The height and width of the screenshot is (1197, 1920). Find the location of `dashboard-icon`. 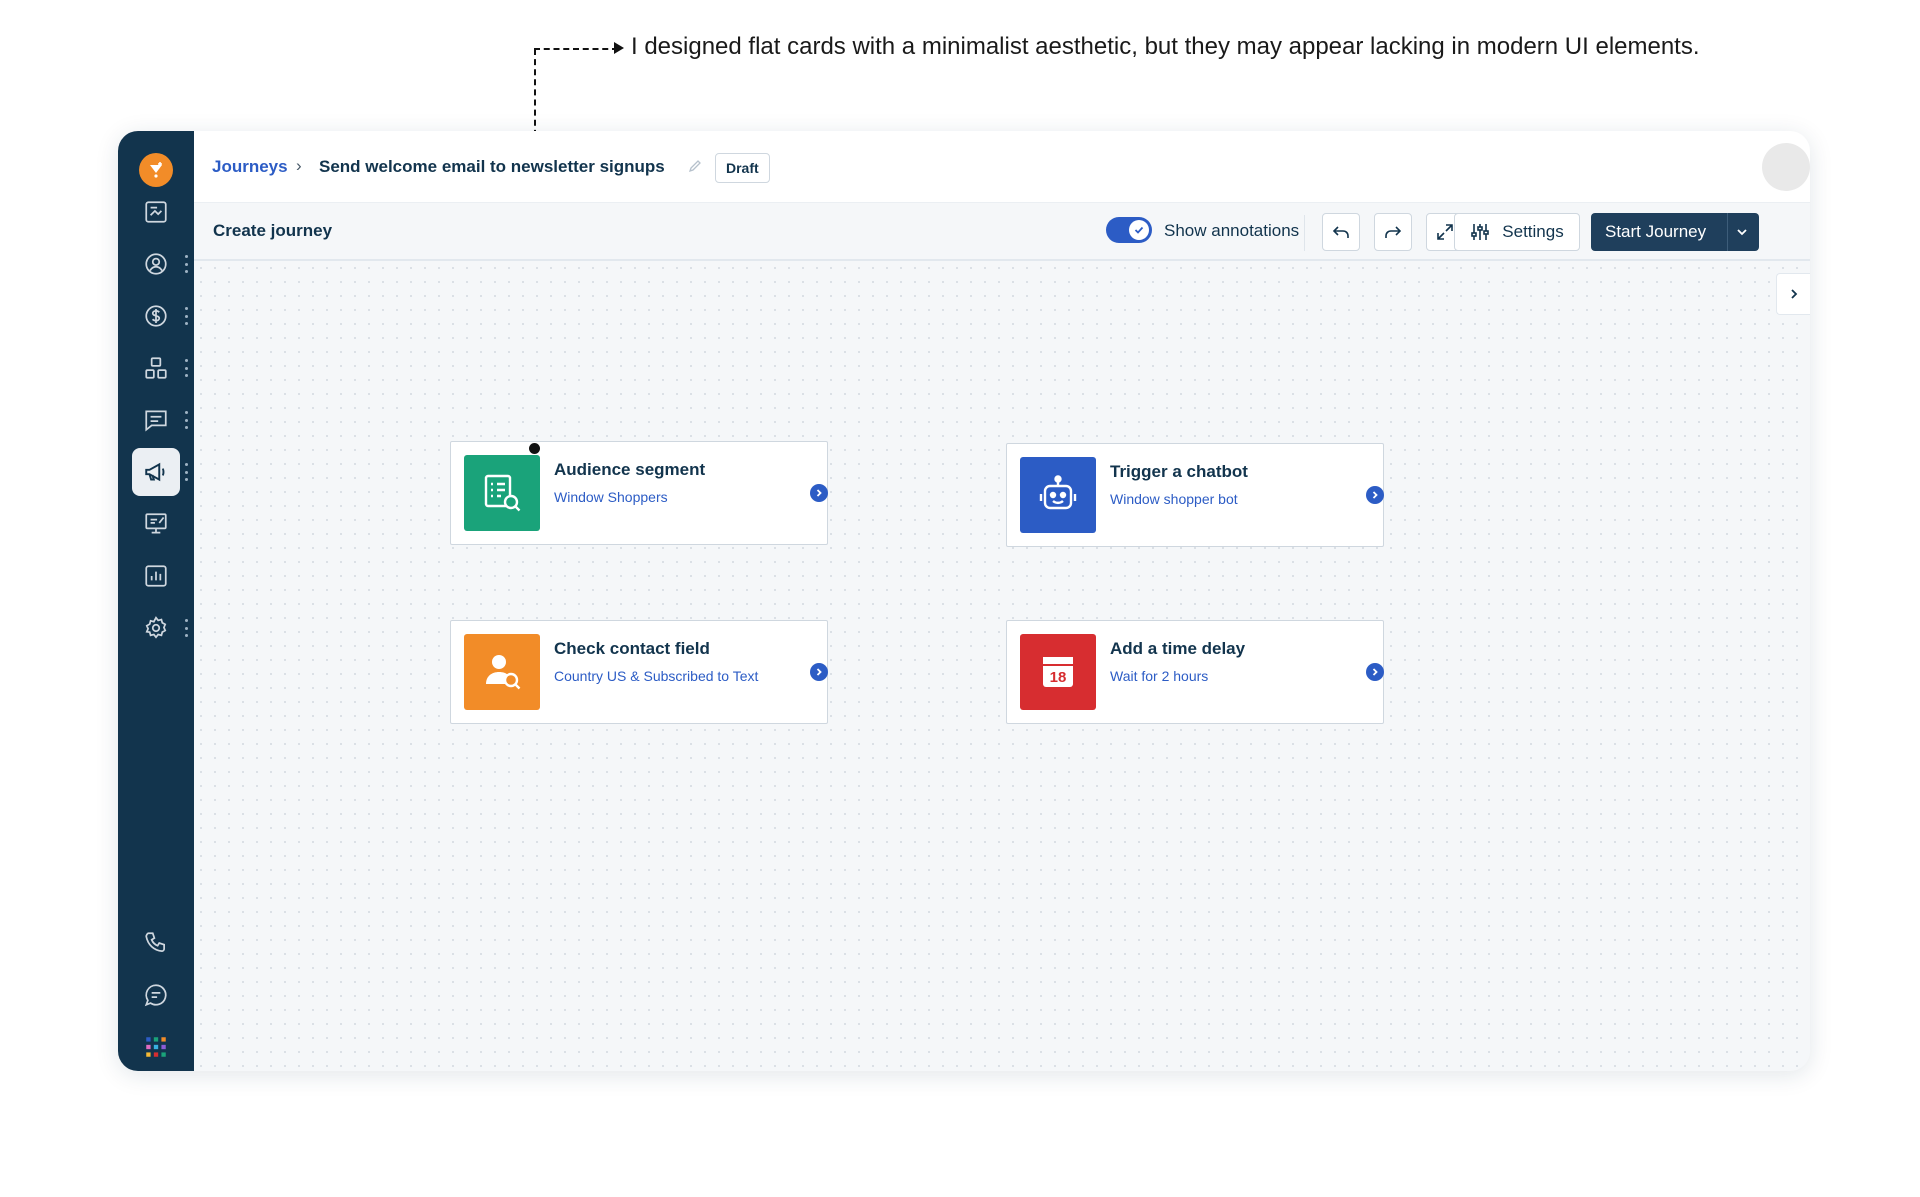

dashboard-icon is located at coordinates (156, 212).